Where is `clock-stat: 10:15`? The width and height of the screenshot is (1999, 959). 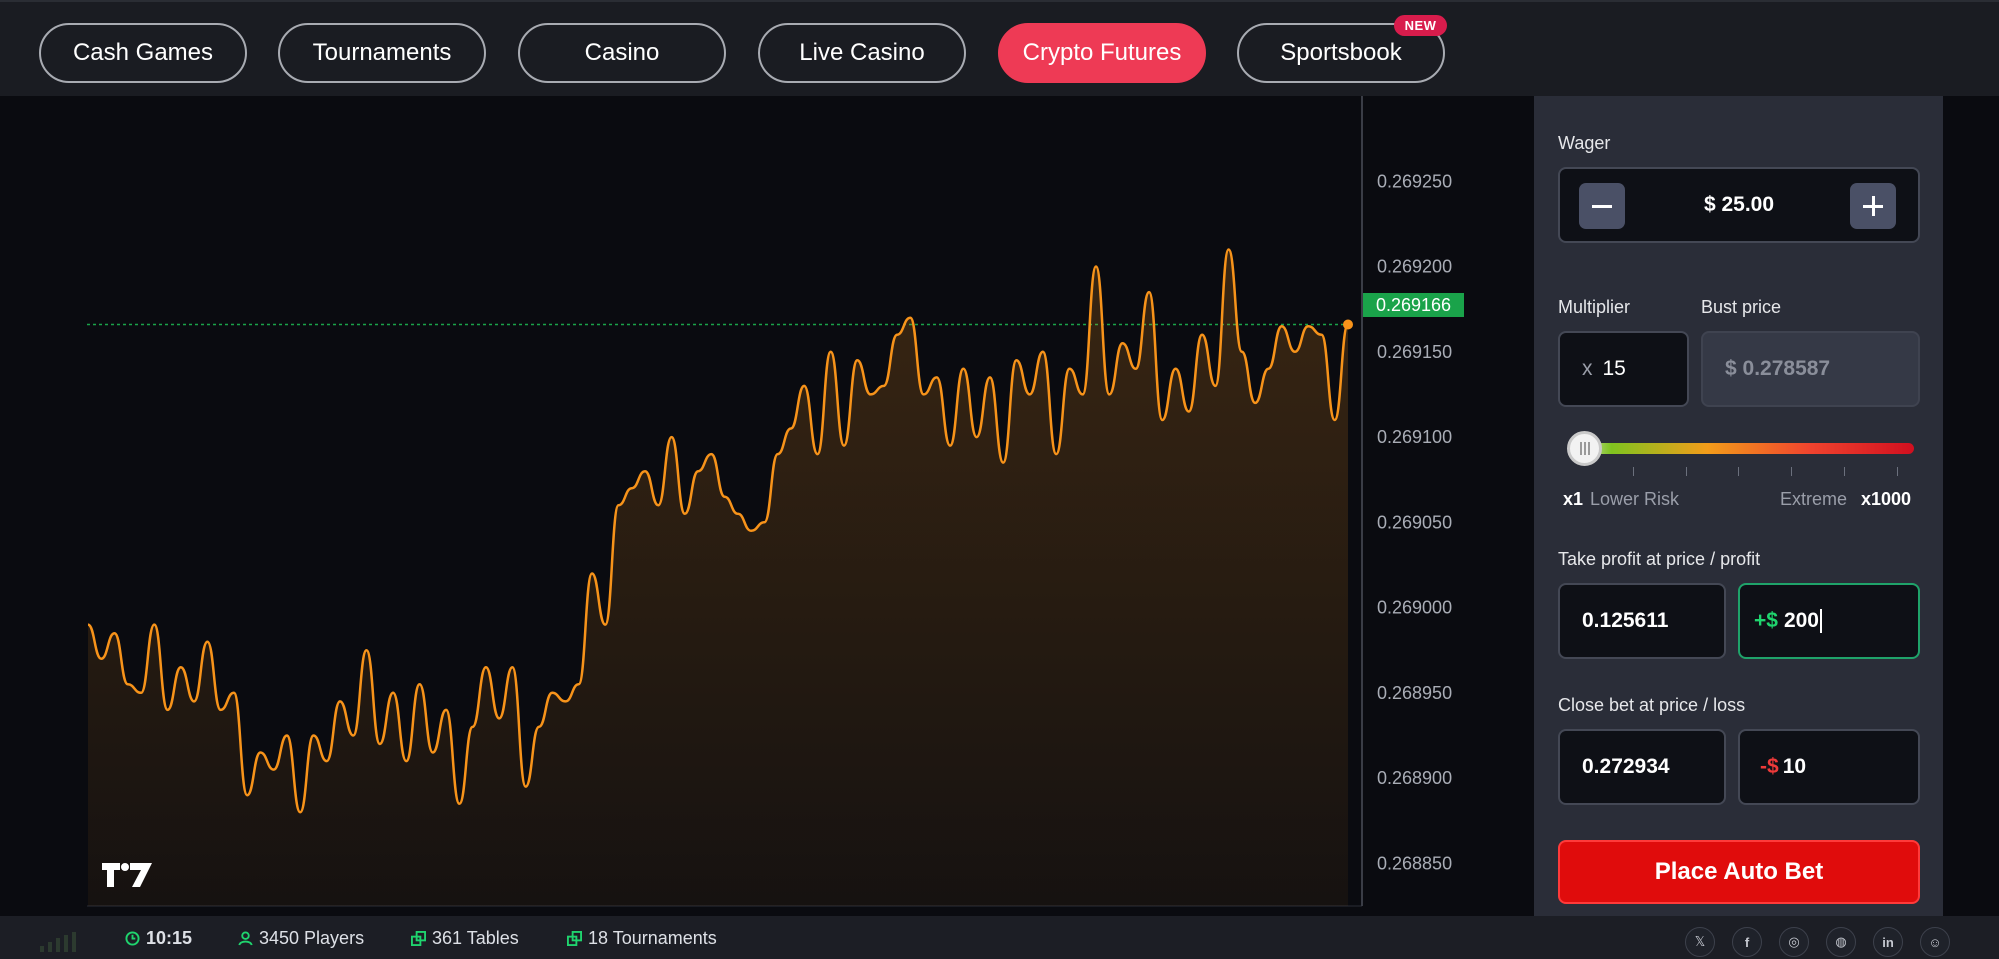 clock-stat: 10:15 is located at coordinates (158, 938).